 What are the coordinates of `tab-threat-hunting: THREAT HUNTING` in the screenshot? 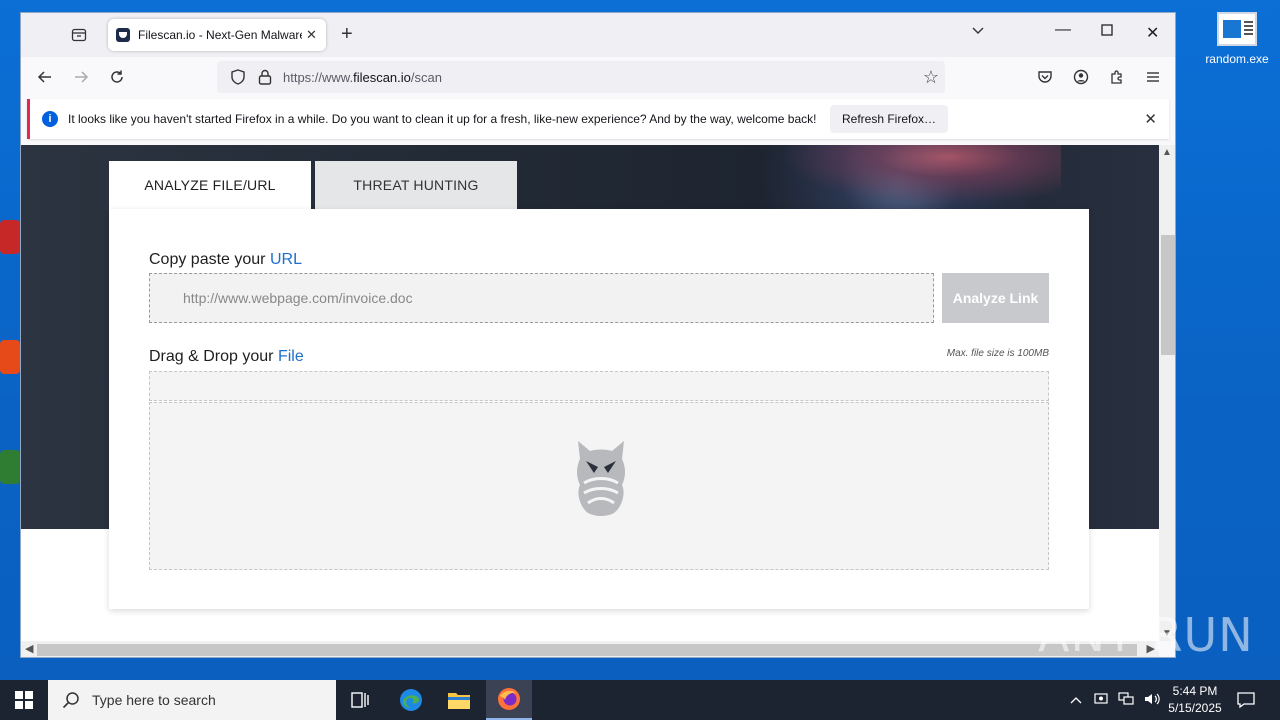 It's located at (416, 185).